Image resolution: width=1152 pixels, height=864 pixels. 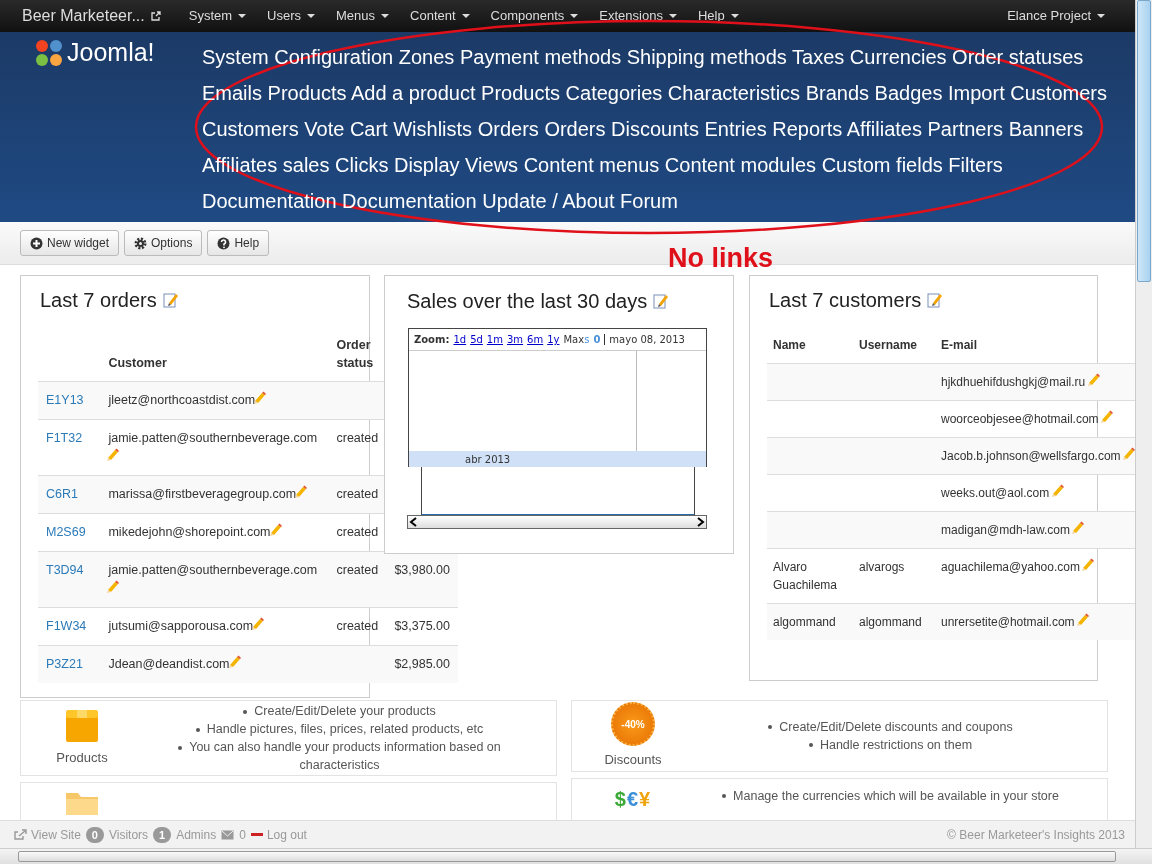 I want to click on table-cell: madigan@mdh-law.com, so click(x=1005, y=530).